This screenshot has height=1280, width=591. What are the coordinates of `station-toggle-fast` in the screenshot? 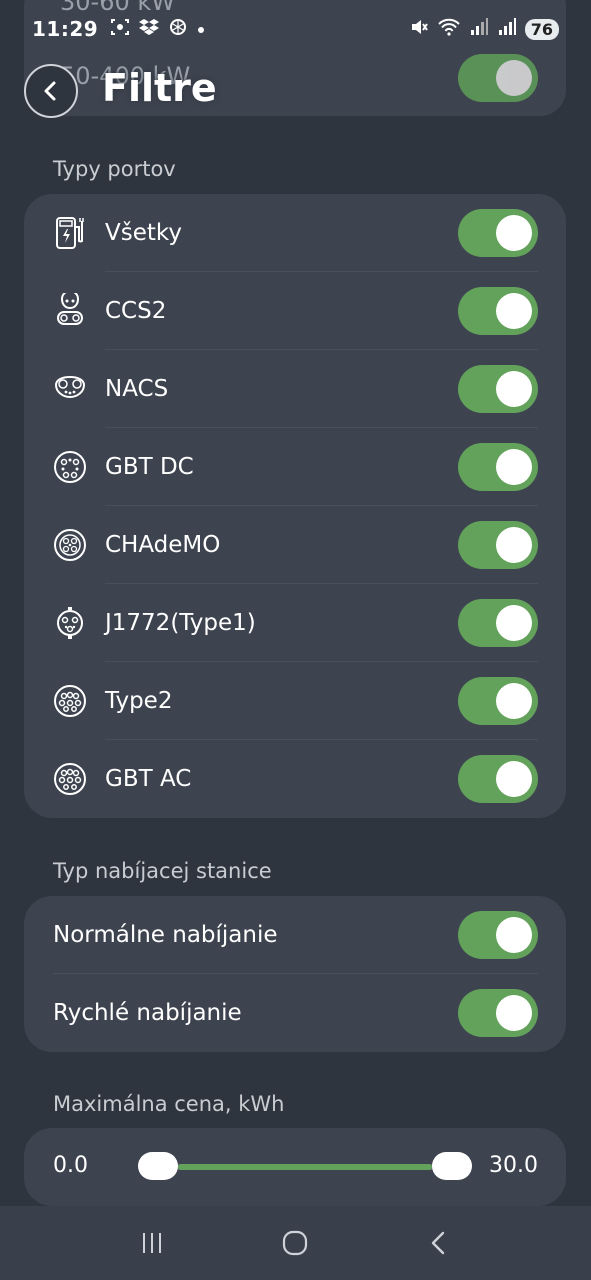 It's located at (498, 1013).